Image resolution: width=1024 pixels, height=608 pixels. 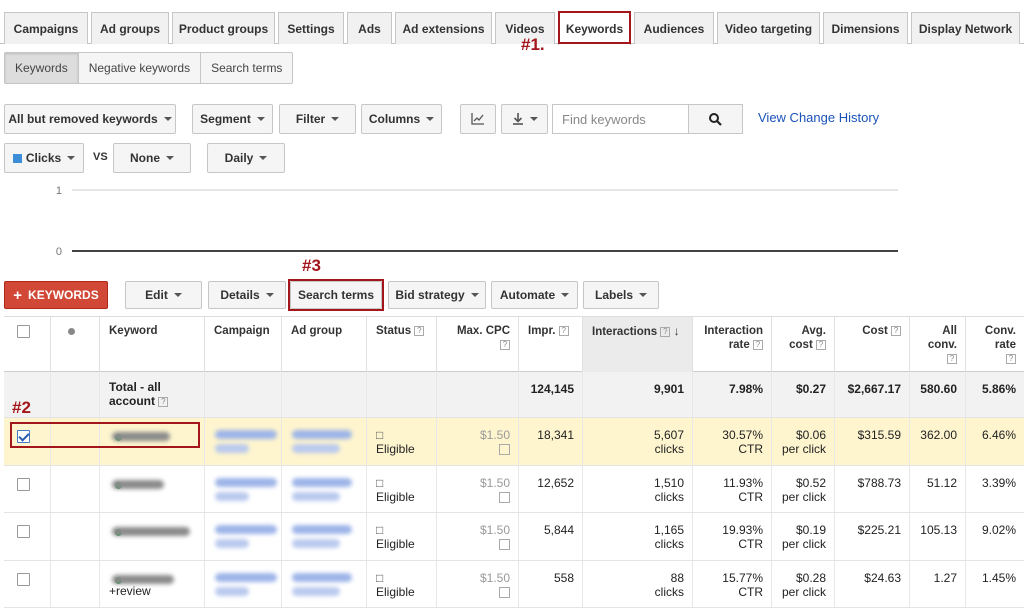 I want to click on header-conv-rate: Conv. rate?, so click(x=994, y=344).